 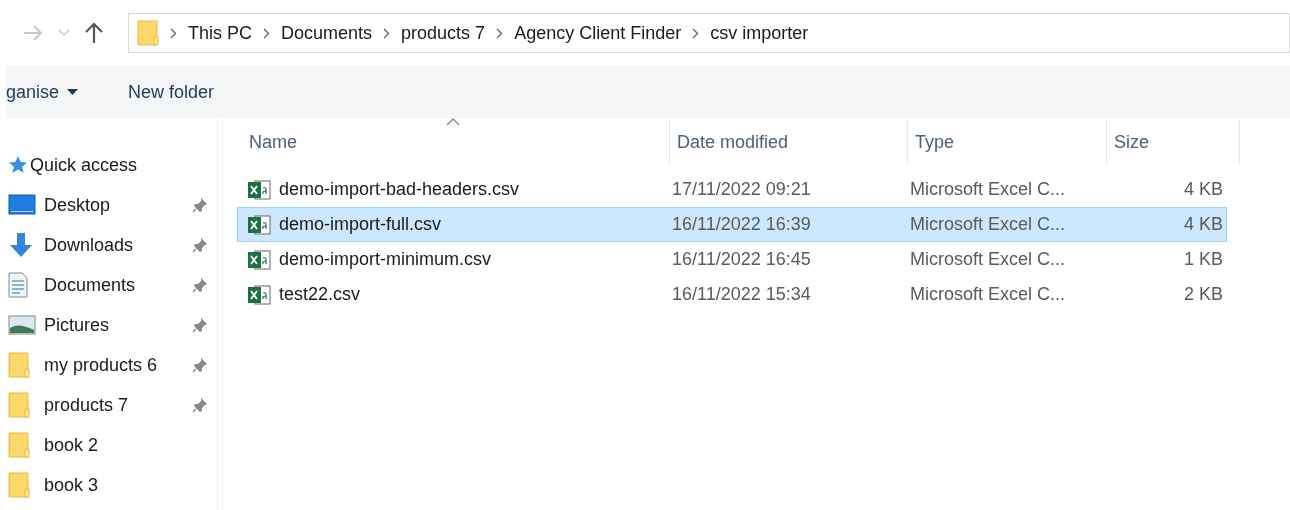 I want to click on file-name: demo-import-full.csv, so click(x=360, y=224).